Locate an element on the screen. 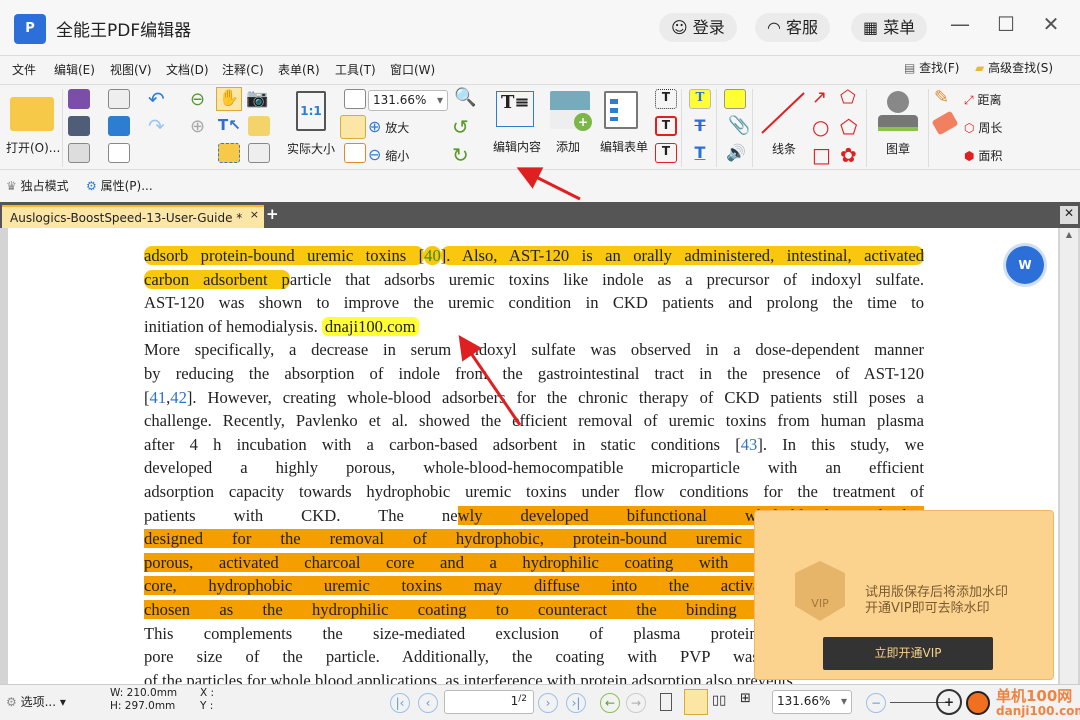  underline-icon: T is located at coordinates (700, 153).